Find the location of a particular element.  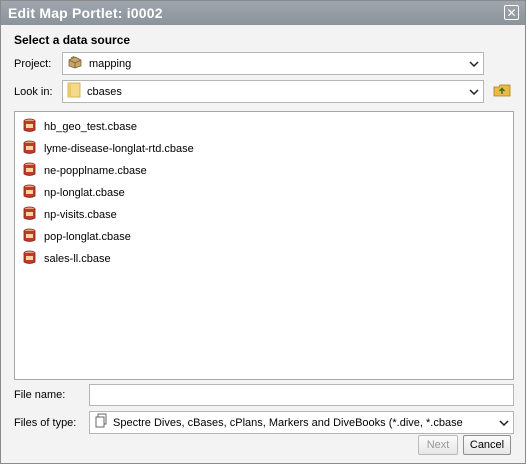

list-item: ne-popplname.cbase is located at coordinates (85, 171).